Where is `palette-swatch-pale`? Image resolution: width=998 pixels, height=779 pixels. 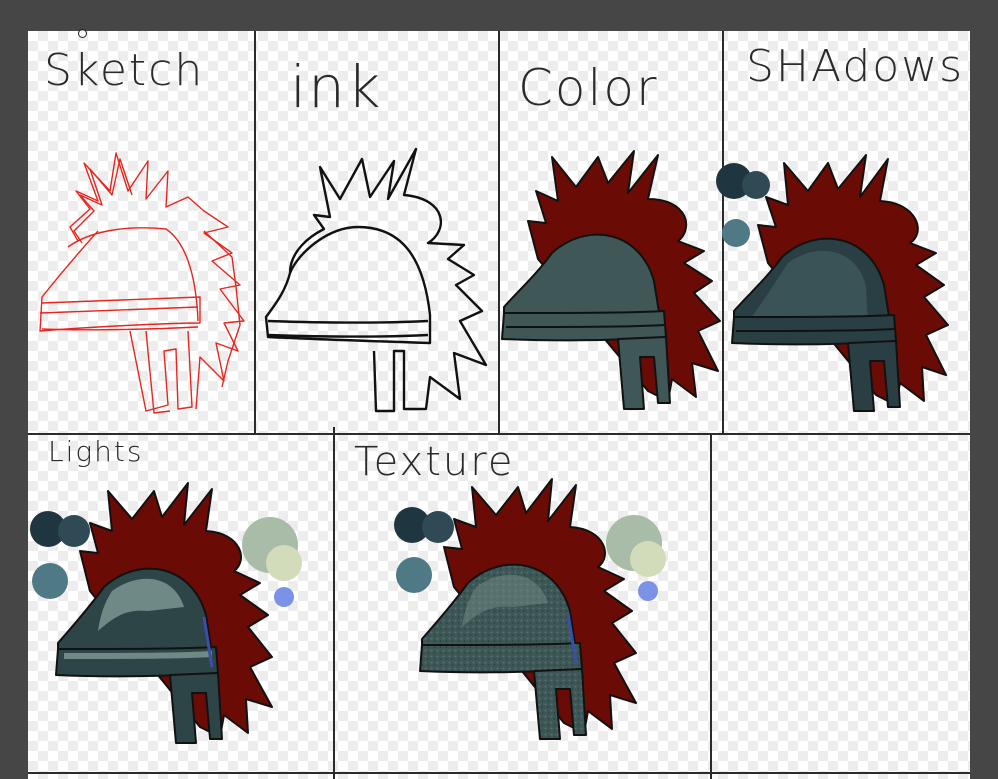 palette-swatch-pale is located at coordinates (648, 559).